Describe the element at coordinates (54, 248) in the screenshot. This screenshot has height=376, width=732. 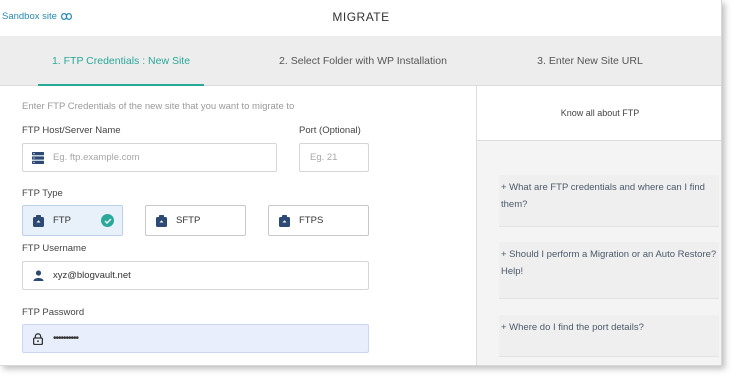
I see `username-label: FTP Username` at that location.